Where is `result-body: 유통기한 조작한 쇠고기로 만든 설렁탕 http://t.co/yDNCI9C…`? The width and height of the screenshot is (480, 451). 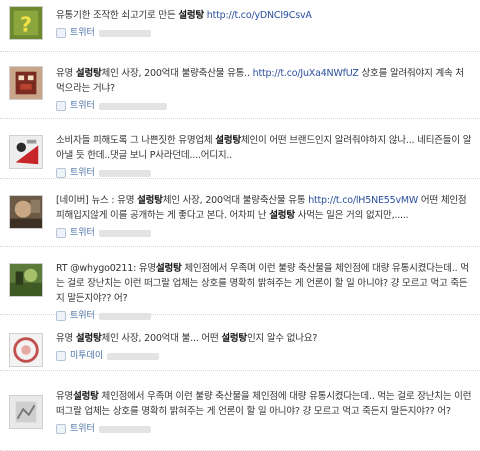 result-body: 유통기한 조작한 쇠고기로 만든 설렁탕 http://t.co/yDNCI9C… is located at coordinates (264, 24).